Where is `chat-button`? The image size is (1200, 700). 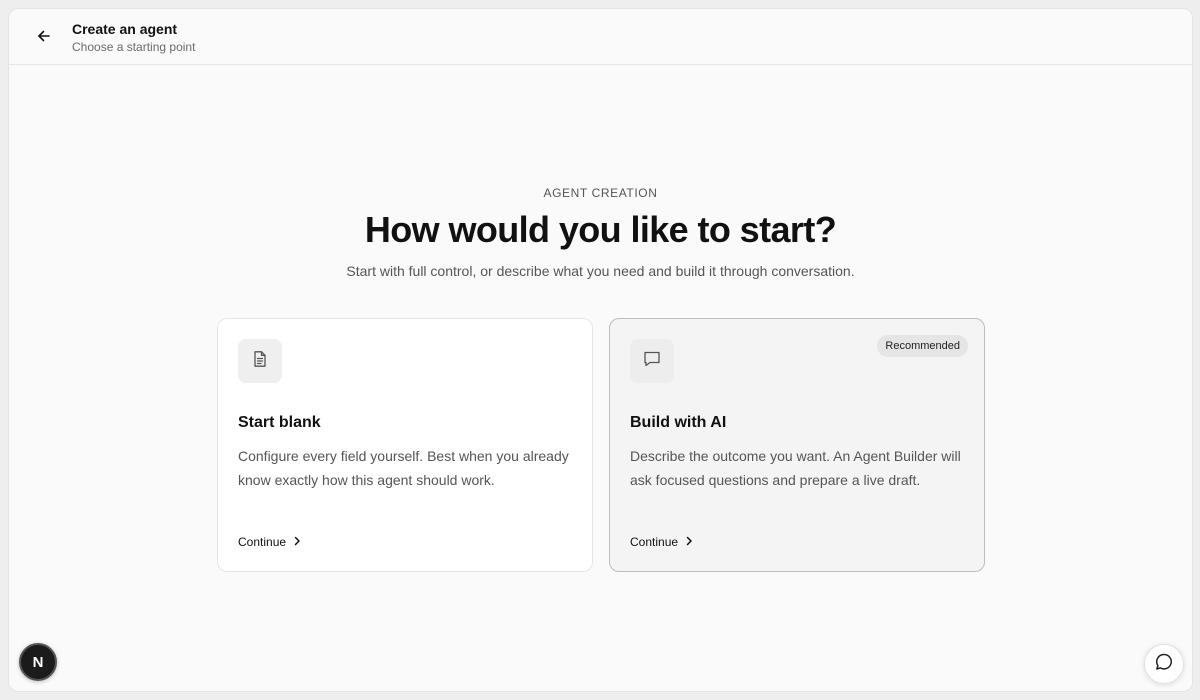 chat-button is located at coordinates (1164, 664).